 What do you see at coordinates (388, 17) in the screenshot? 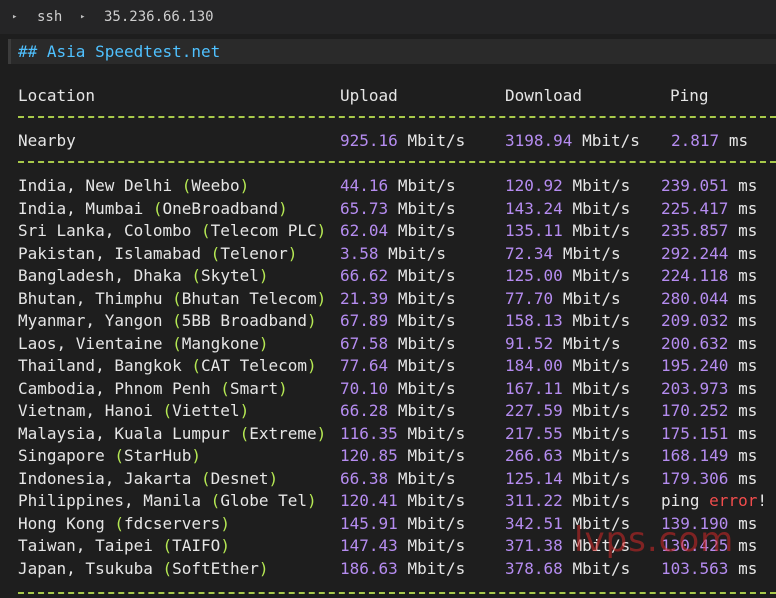
I see `breadcrumb: ▸ ssh ▸ 35.236.66.130` at bounding box center [388, 17].